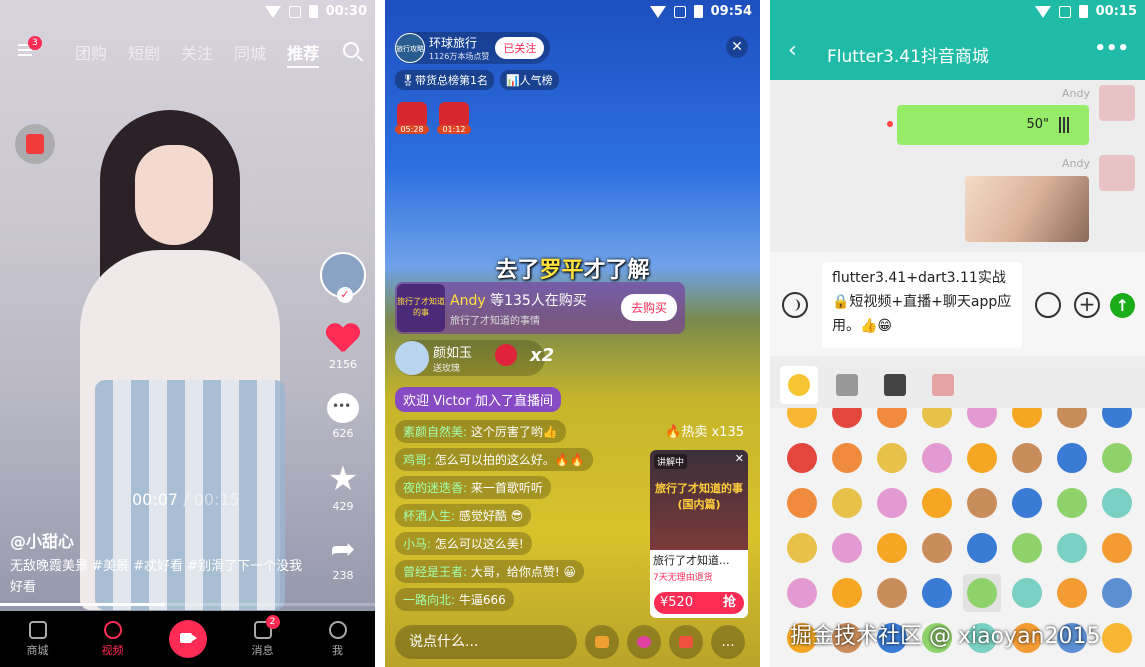 This screenshot has height=667, width=1145. What do you see at coordinates (410, 48) in the screenshot?
I see `host-avatar: 旅行攻略` at bounding box center [410, 48].